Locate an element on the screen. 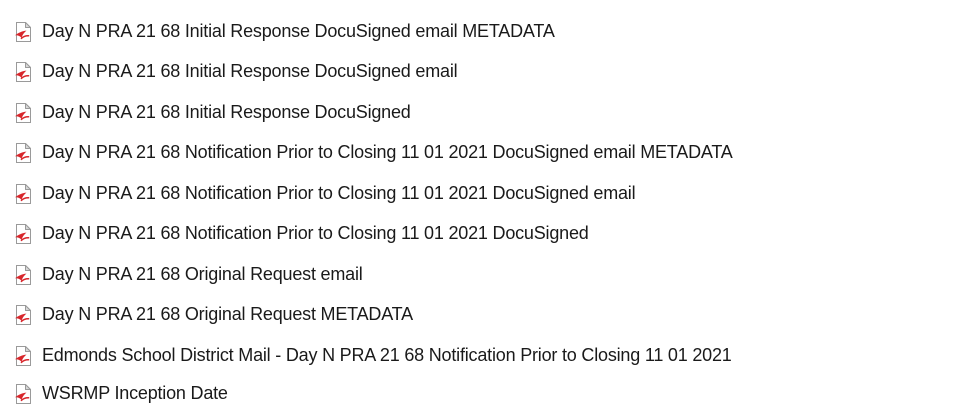  file-name: Day N PRA 21 68 Original Request email is located at coordinates (202, 274).